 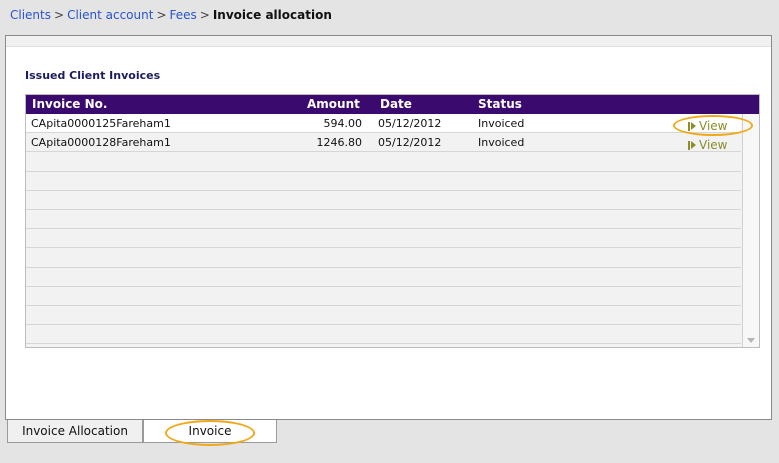 I want to click on header-amount: Amount, so click(x=333, y=104).